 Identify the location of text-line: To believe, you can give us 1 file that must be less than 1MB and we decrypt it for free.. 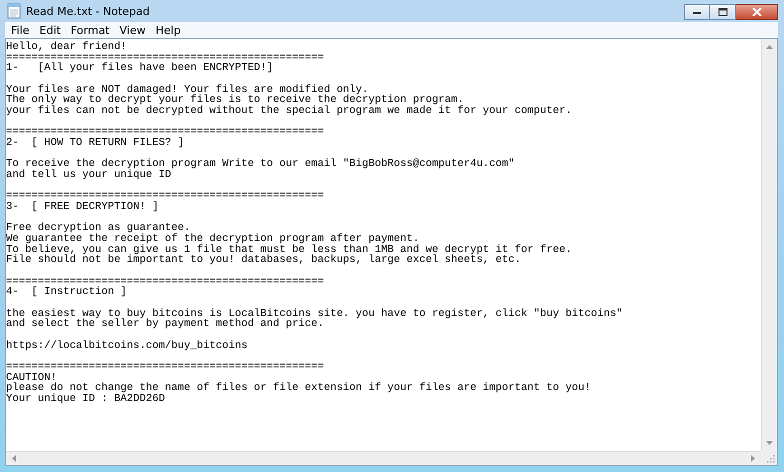
(289, 250).